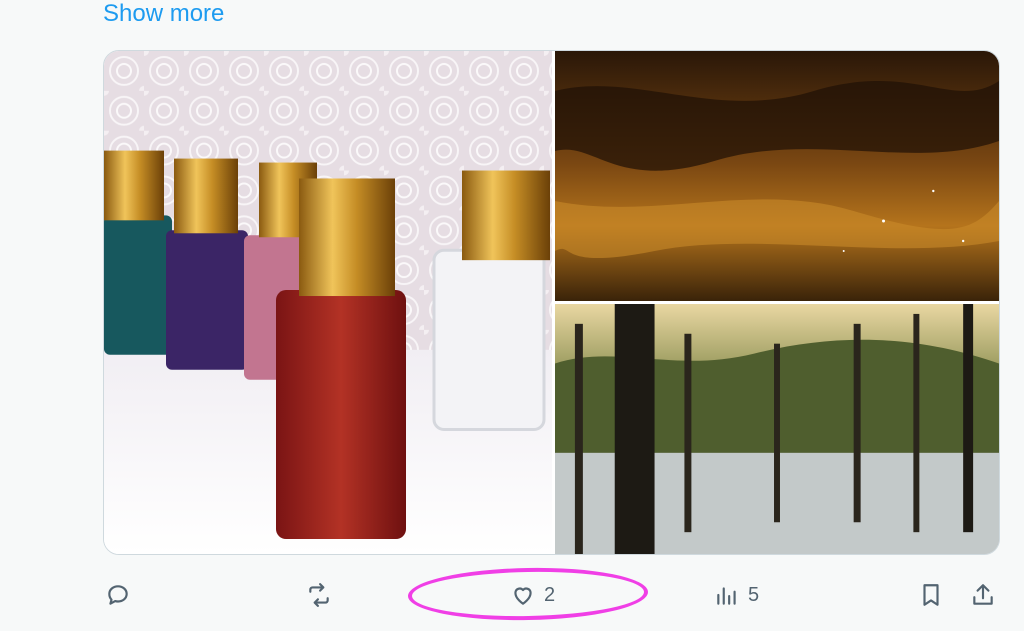  I want to click on views-button: 5, so click(736, 595).